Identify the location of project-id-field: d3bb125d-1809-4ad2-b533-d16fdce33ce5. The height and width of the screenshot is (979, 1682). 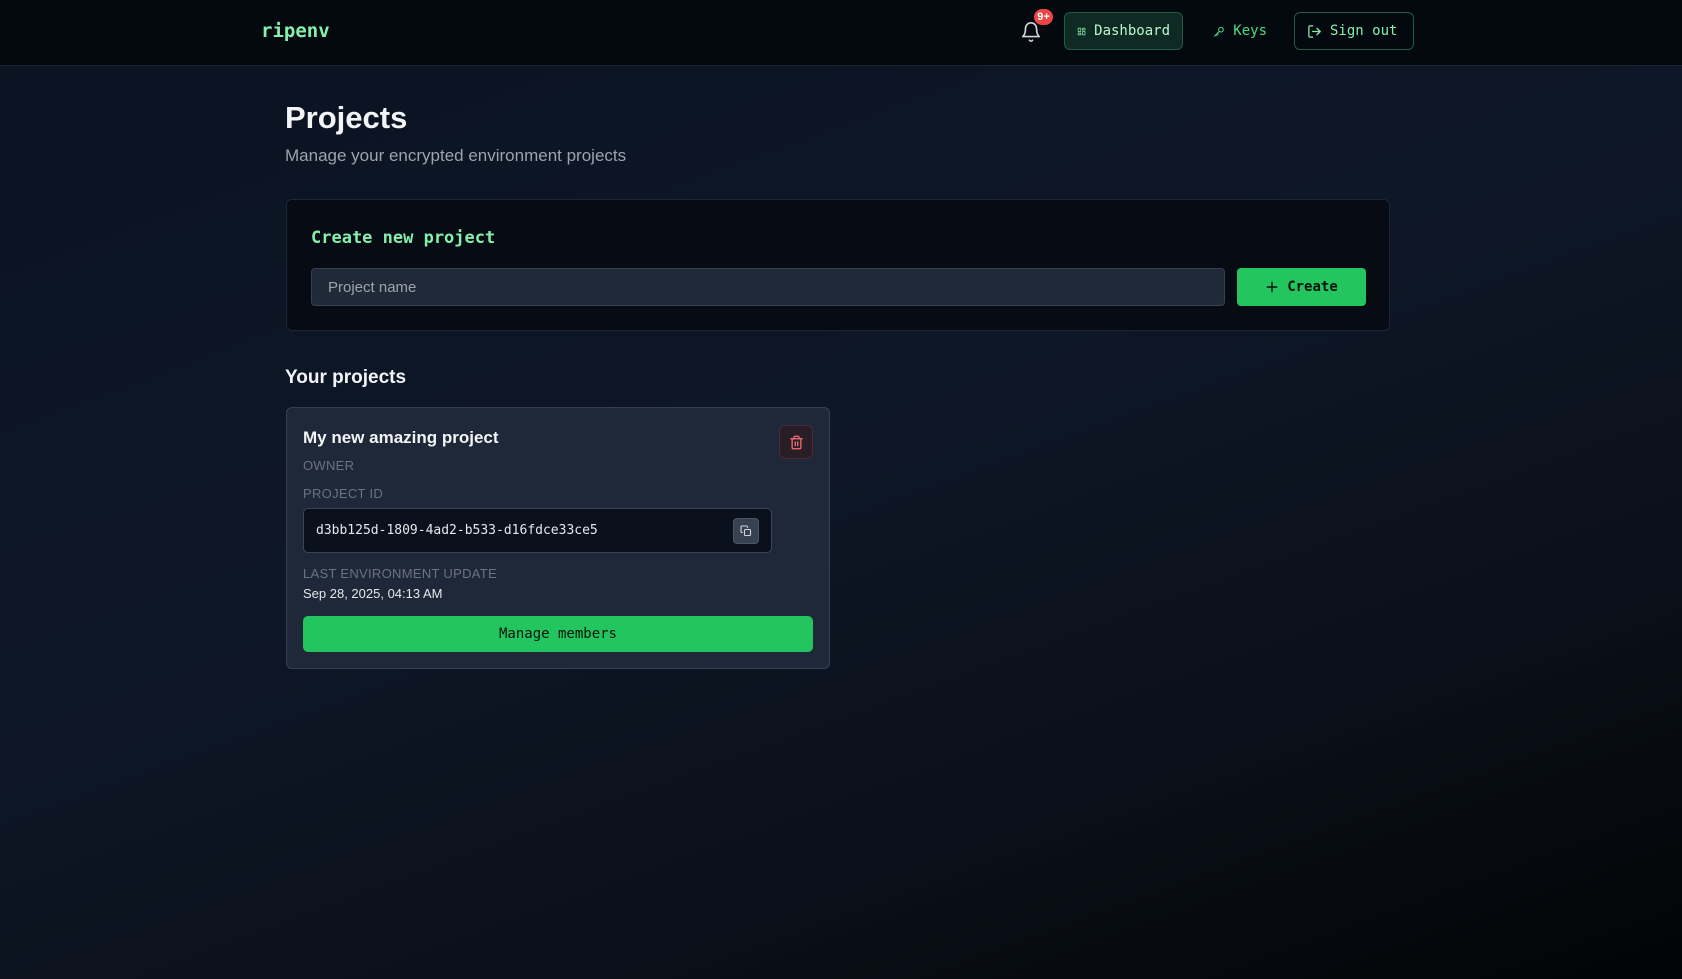
(537, 530).